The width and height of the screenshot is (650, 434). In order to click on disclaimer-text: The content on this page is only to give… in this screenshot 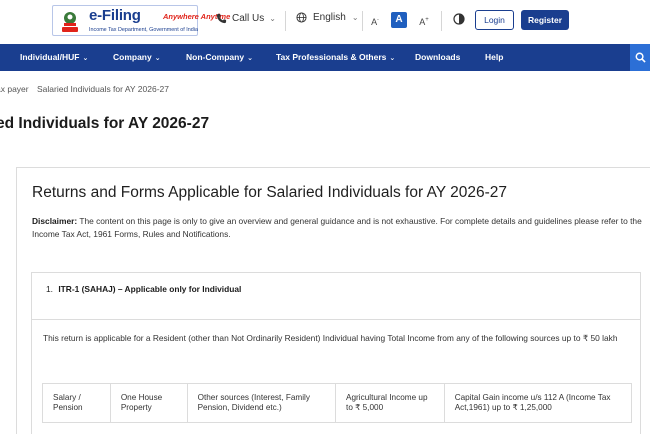, I will do `click(337, 227)`.